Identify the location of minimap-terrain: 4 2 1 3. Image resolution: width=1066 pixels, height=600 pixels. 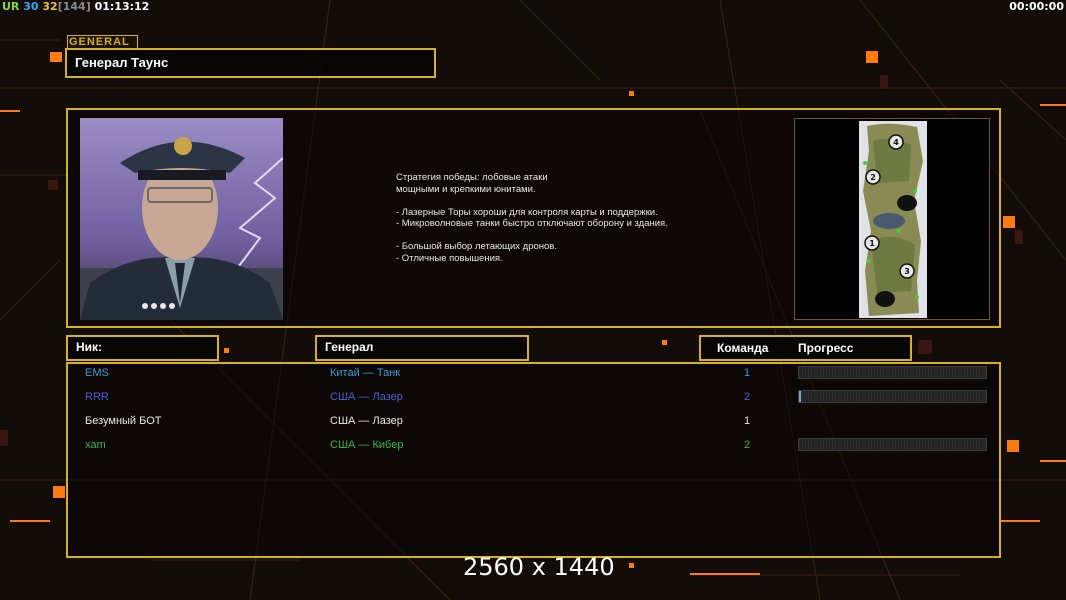
(893, 219).